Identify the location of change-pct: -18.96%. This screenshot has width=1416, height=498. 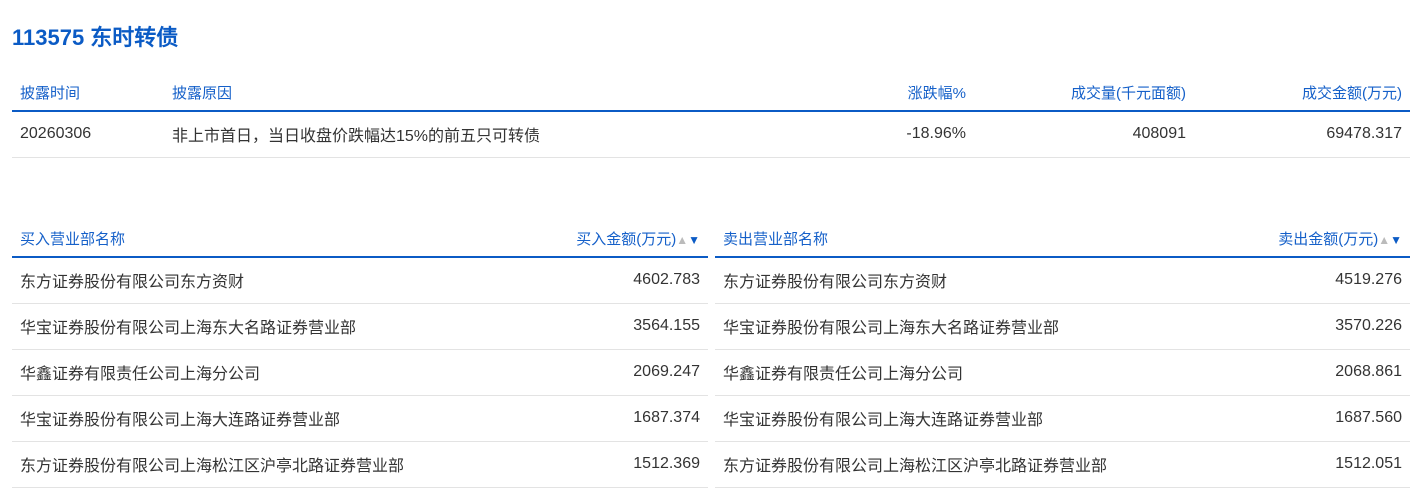
(879, 134).